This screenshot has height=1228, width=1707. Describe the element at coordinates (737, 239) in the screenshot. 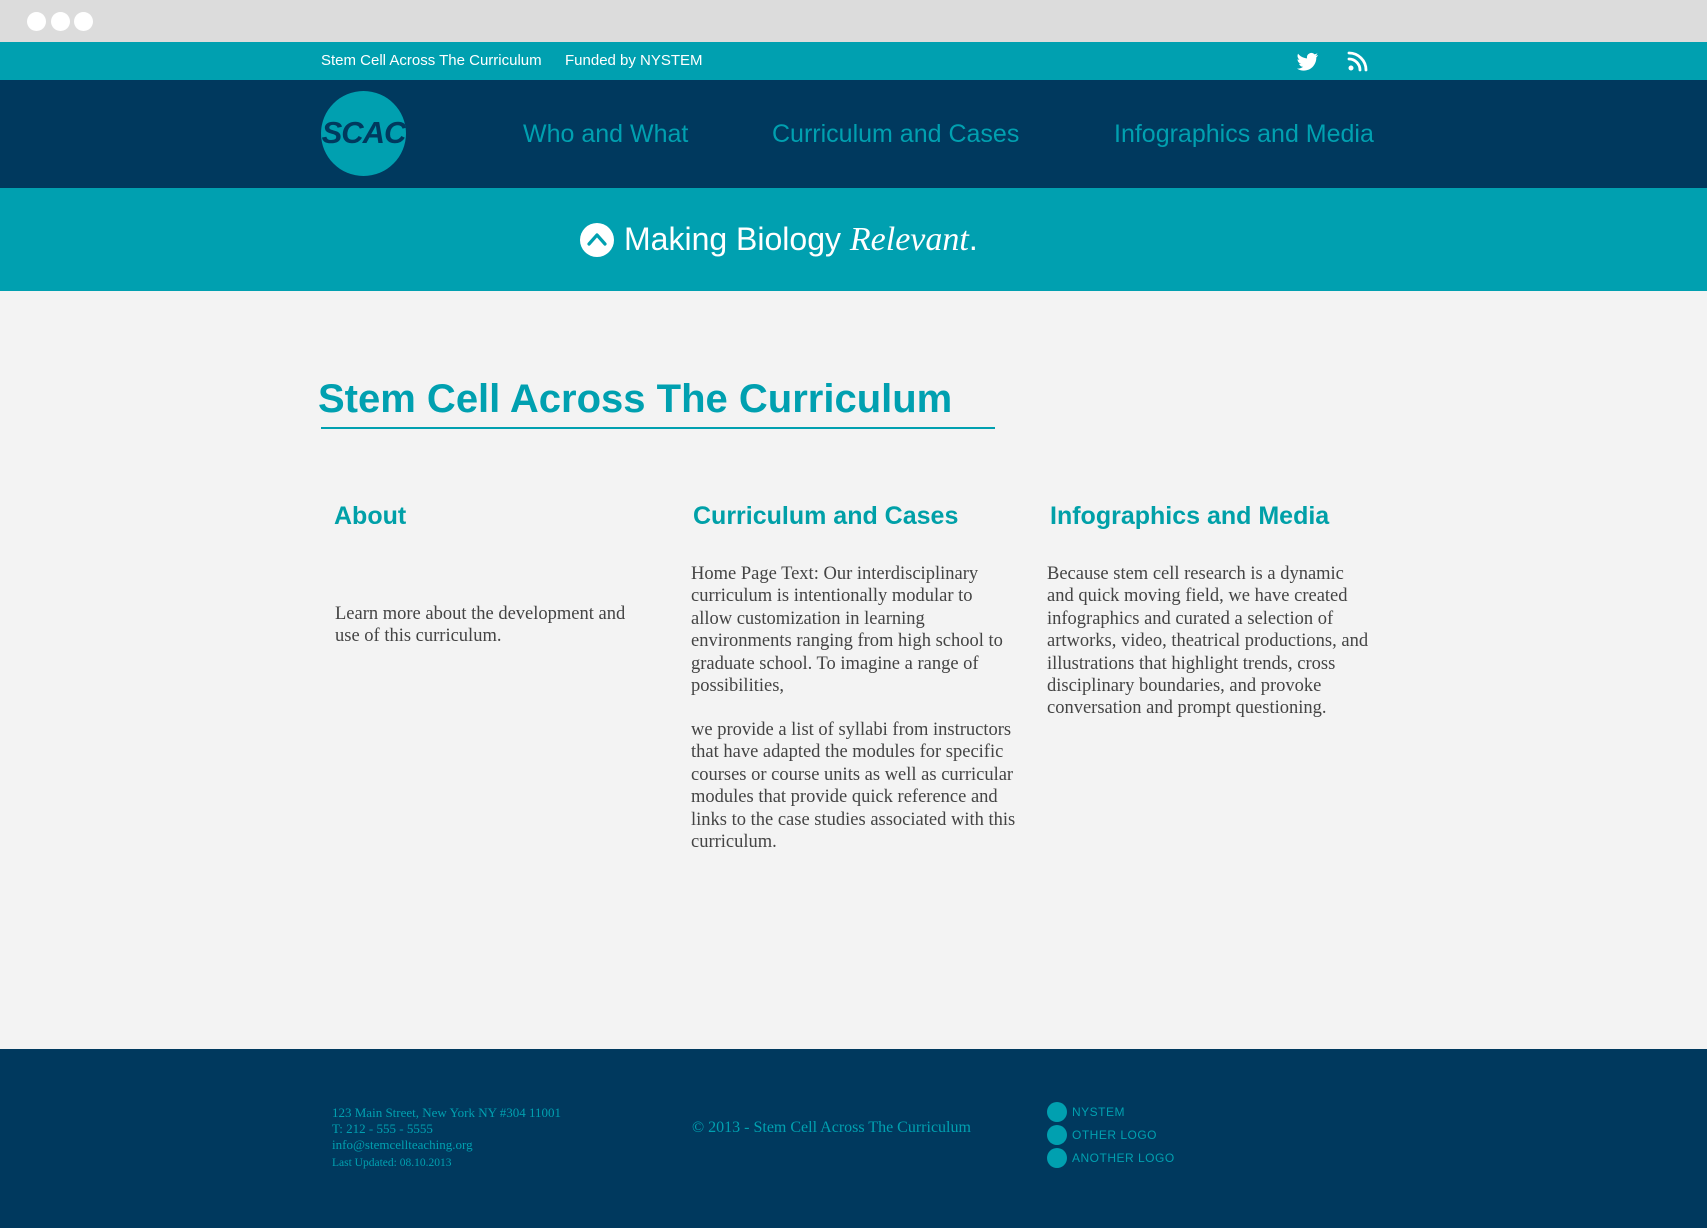

I see `tagline-prefix: Making Biology` at that location.